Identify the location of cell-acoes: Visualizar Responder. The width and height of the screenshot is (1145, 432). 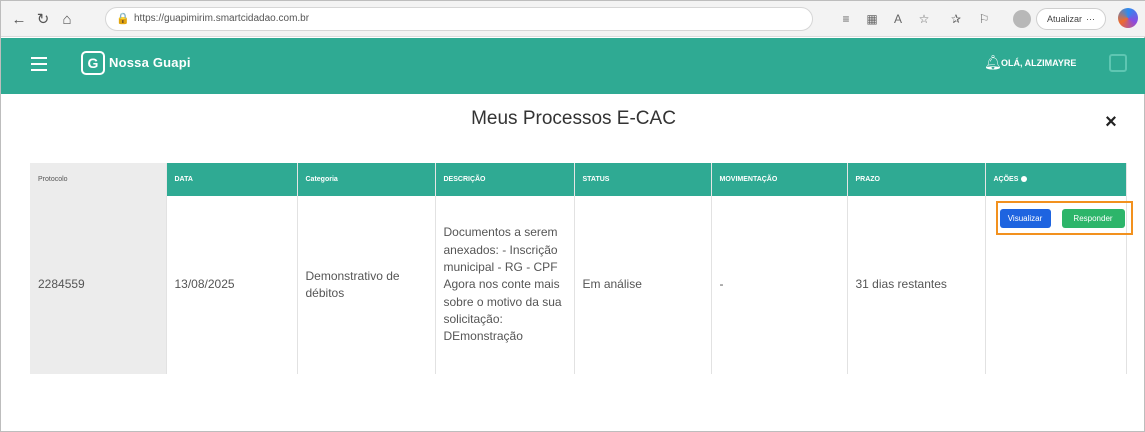
(1059, 285).